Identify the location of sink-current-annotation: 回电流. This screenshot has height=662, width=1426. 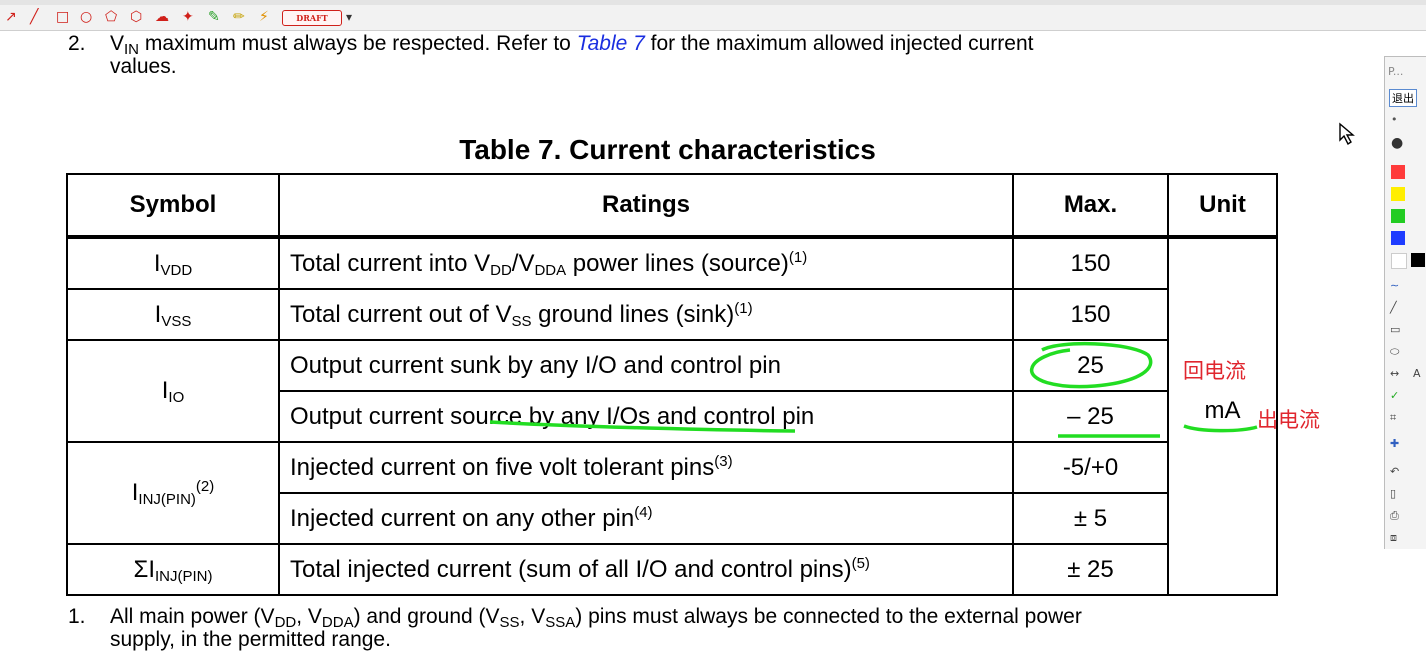
(1214, 371).